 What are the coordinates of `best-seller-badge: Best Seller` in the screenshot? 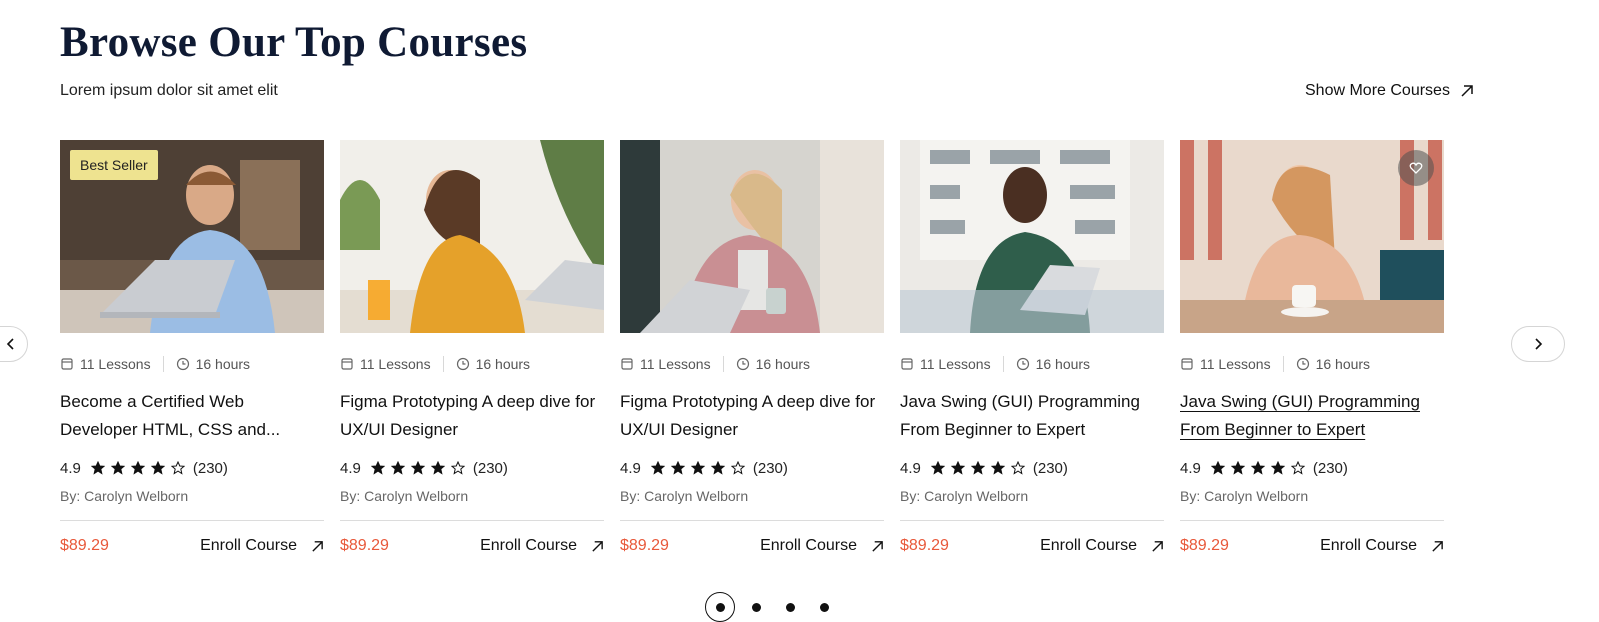 It's located at (114, 165).